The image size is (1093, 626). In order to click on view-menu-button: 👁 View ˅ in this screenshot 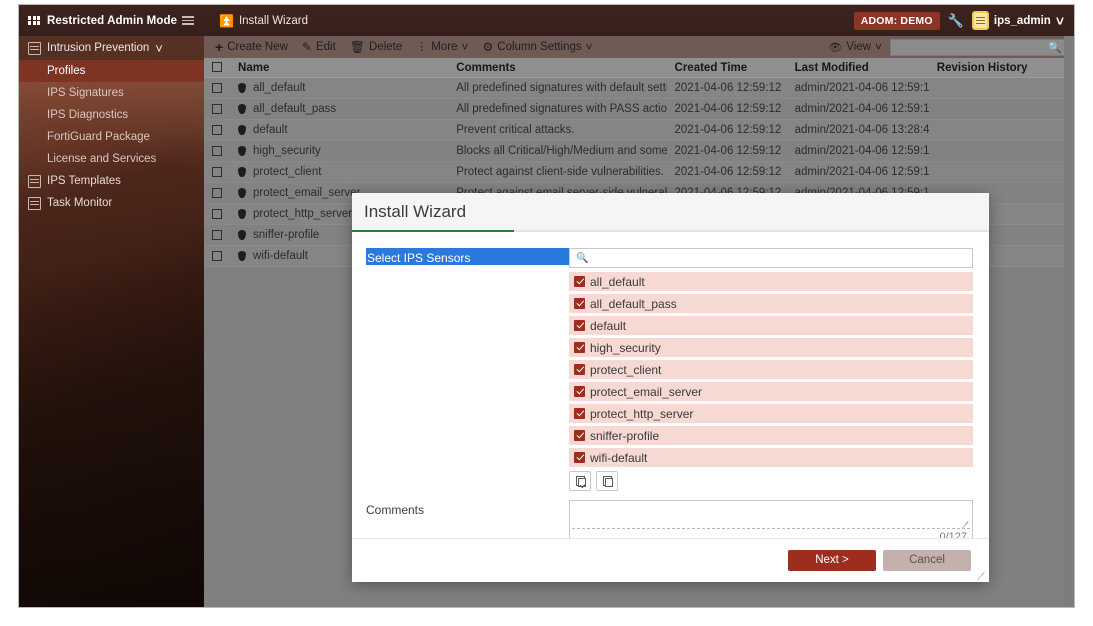, I will do `click(855, 47)`.